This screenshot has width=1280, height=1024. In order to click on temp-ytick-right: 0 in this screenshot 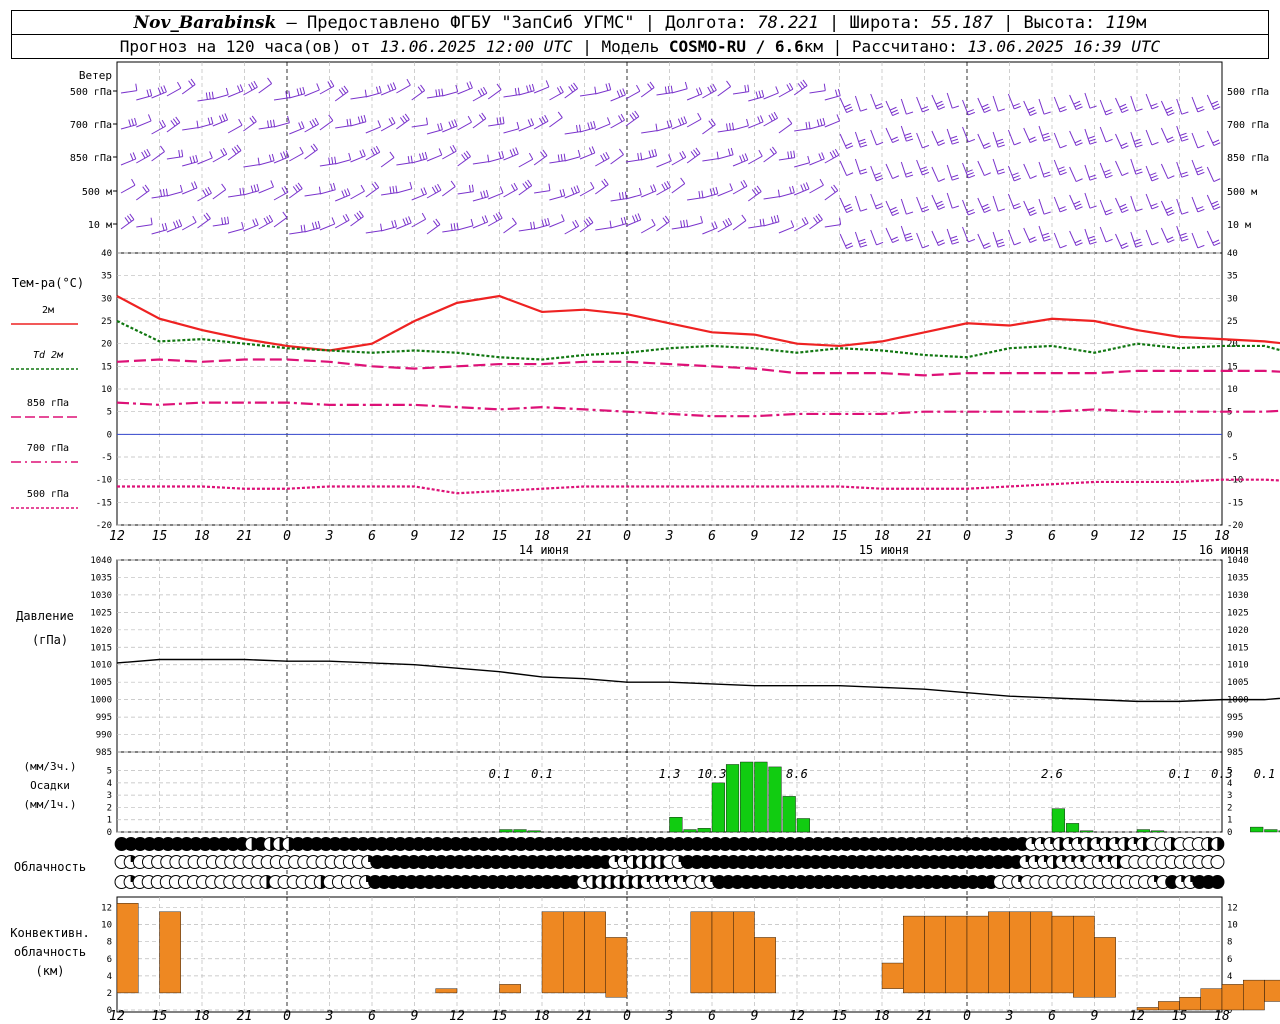, I will do `click(1229, 435)`.